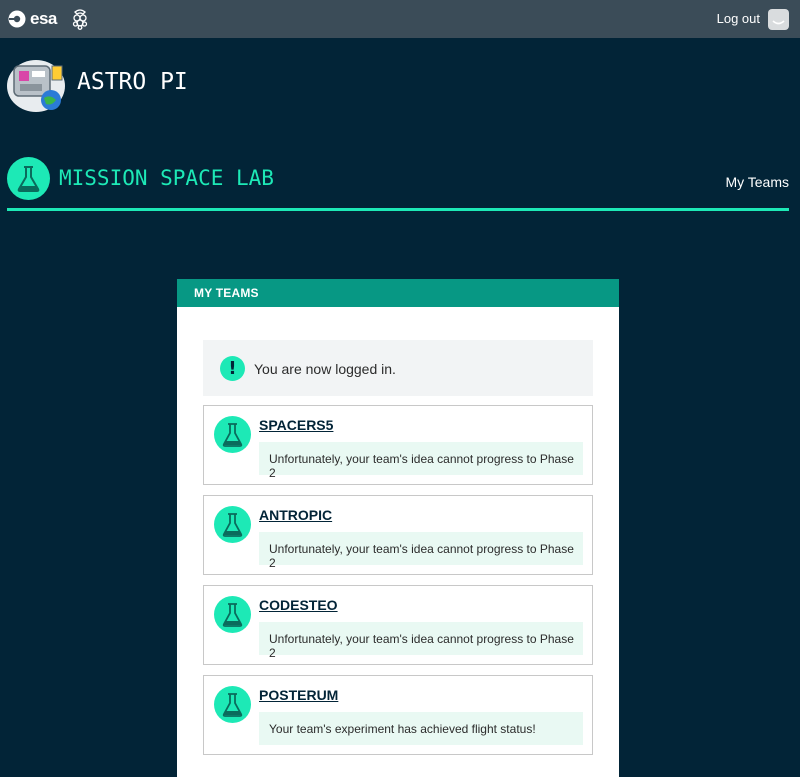  What do you see at coordinates (298, 695) in the screenshot?
I see `team-name-link: POSTERUM` at bounding box center [298, 695].